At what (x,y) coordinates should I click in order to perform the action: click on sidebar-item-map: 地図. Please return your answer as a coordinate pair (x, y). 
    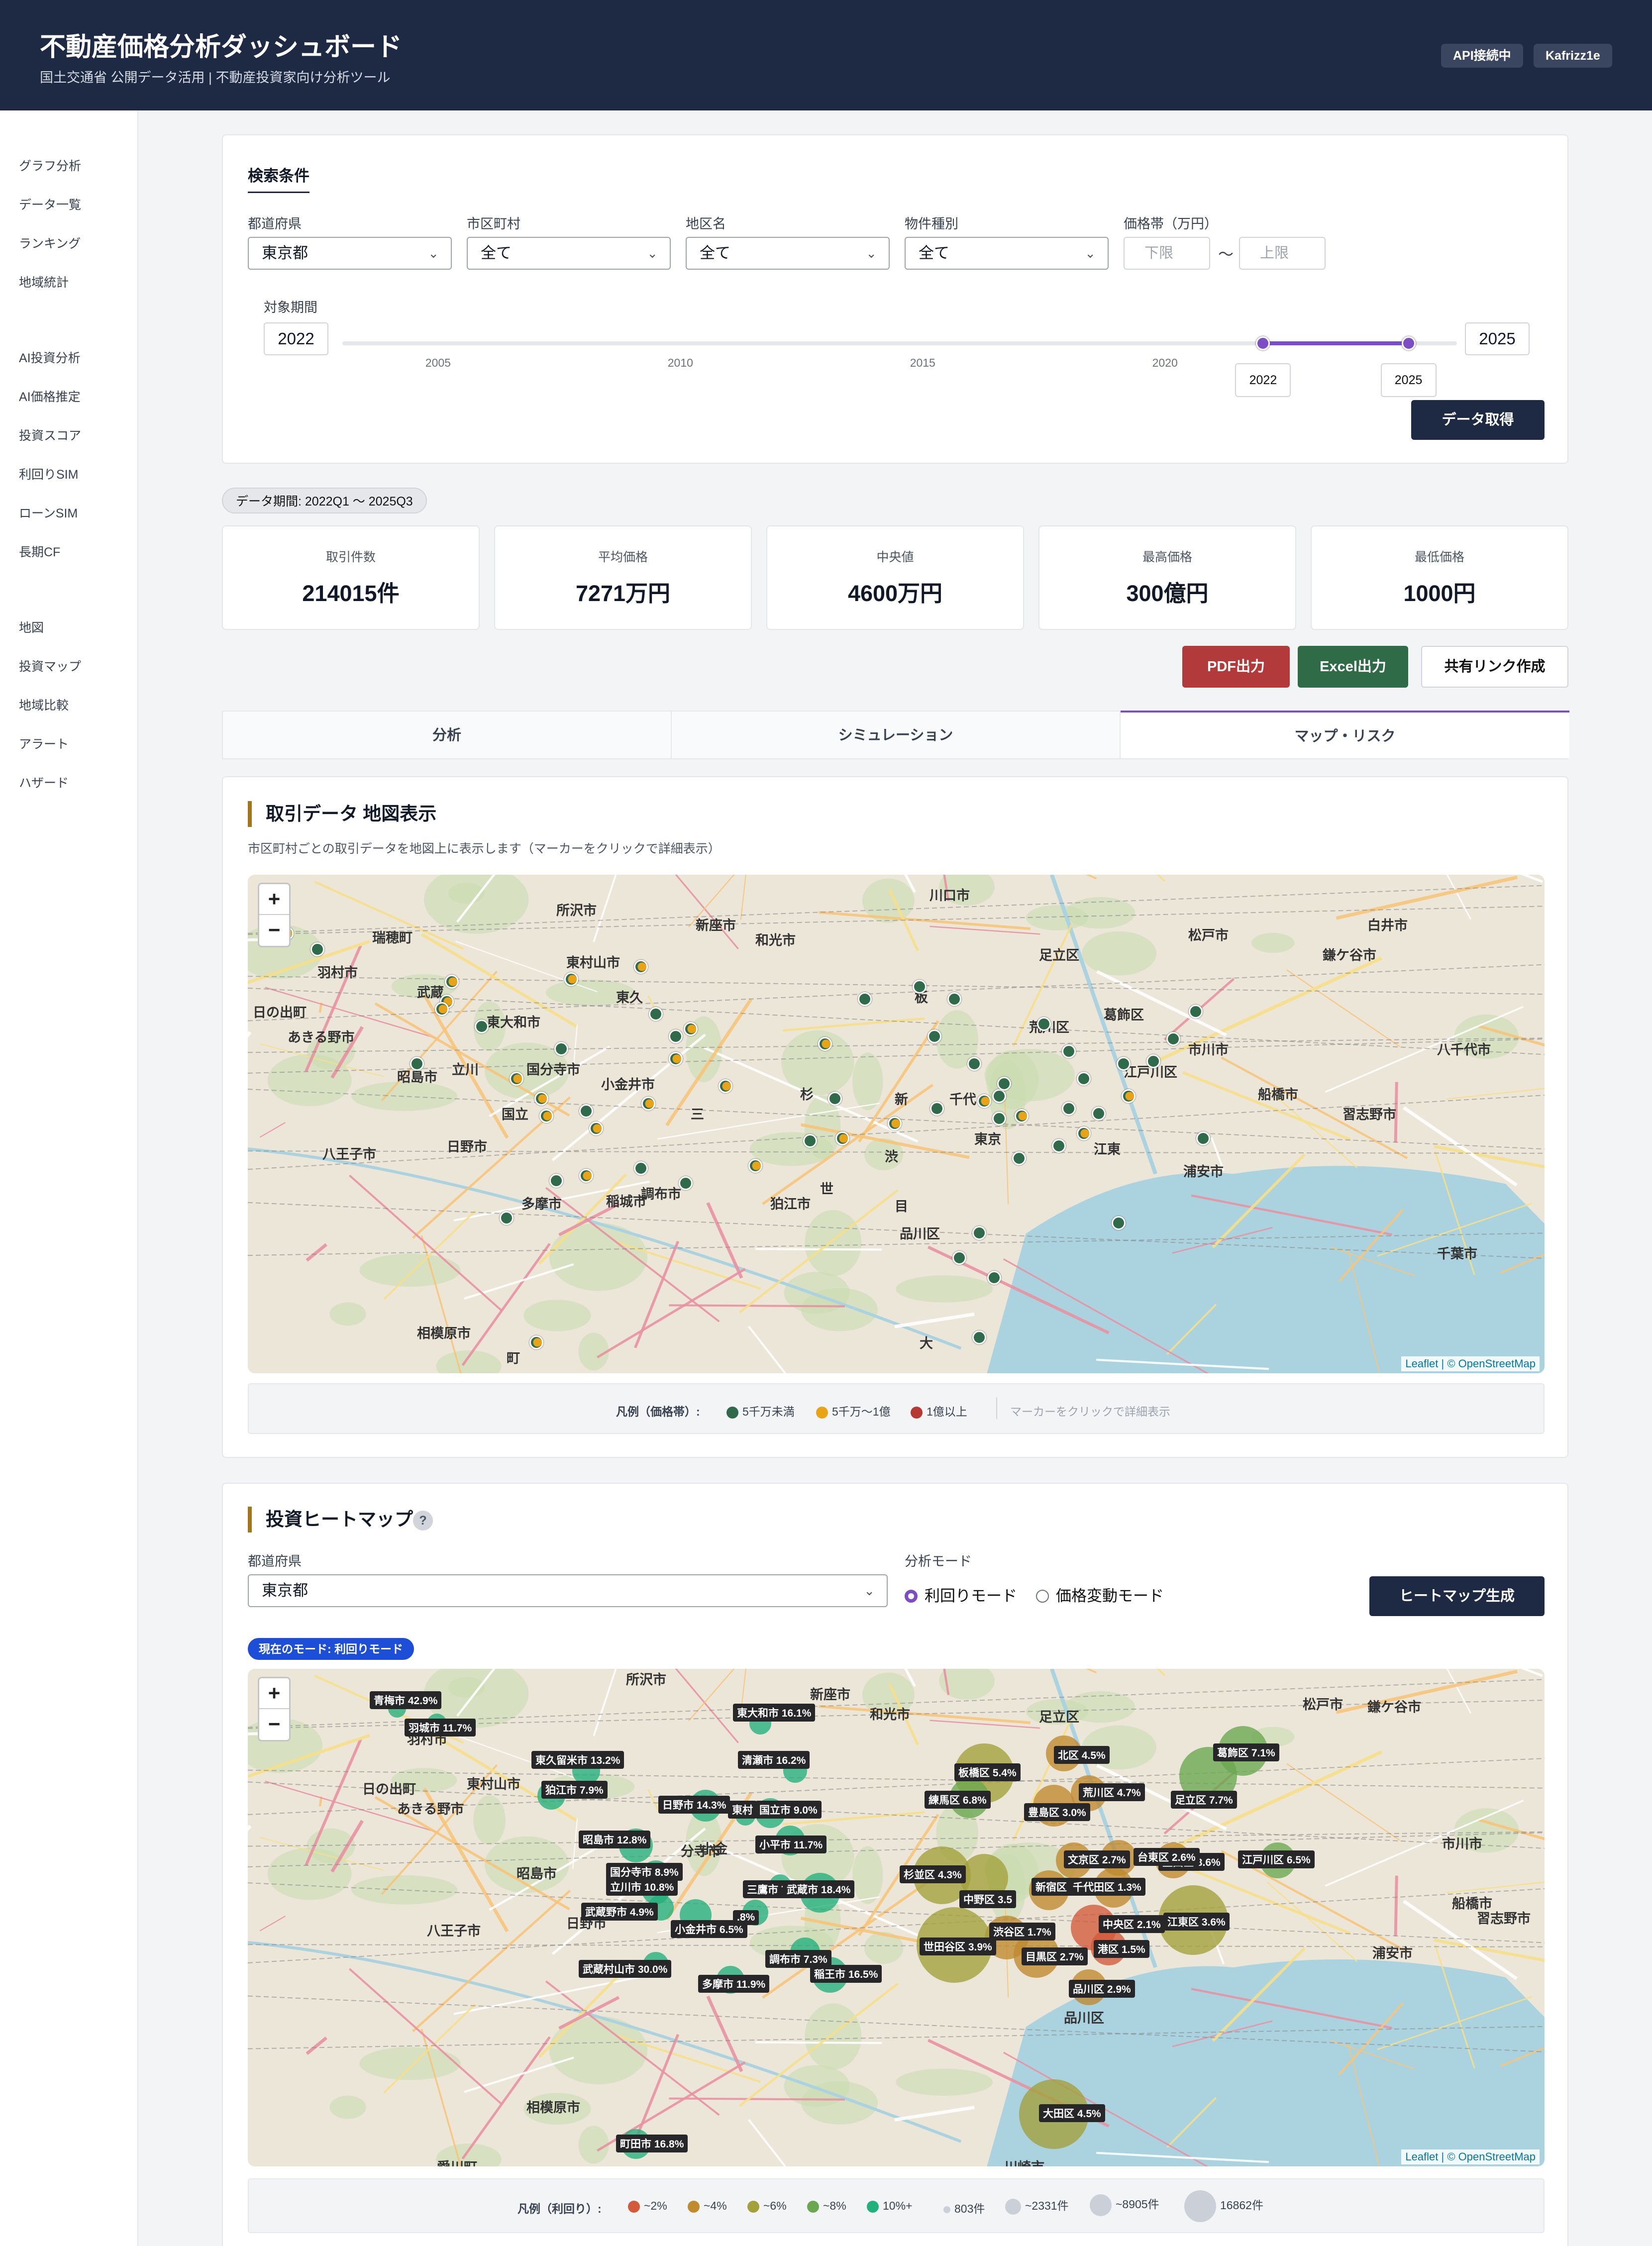
    Looking at the image, I should click on (31, 627).